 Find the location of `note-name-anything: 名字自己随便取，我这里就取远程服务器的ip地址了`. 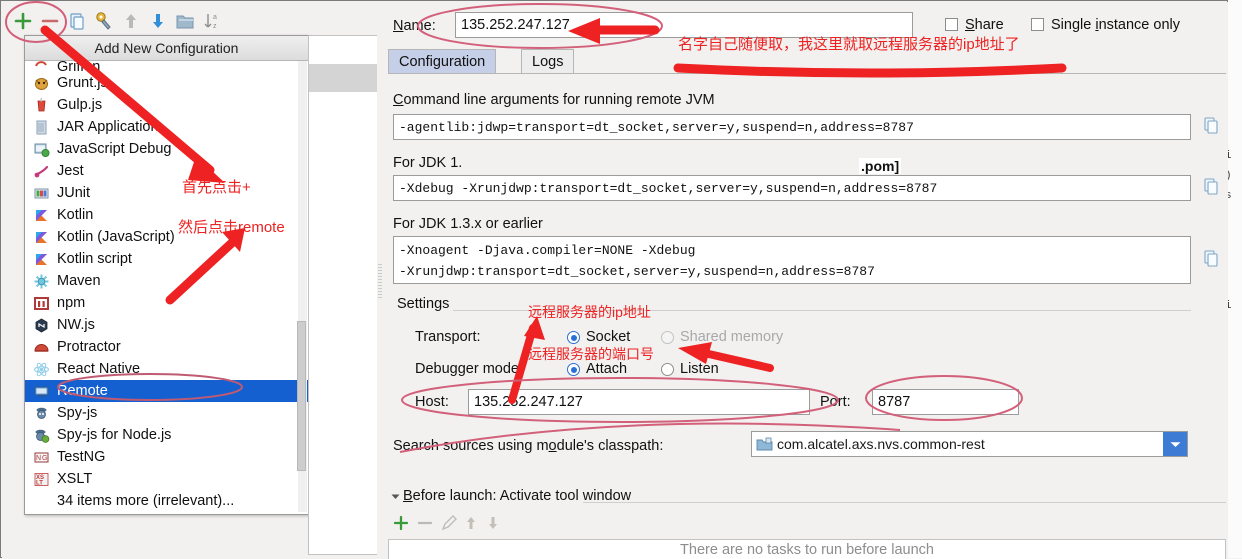

note-name-anything: 名字自己随便取，我这里就取远程服务器的ip地址了 is located at coordinates (849, 44).